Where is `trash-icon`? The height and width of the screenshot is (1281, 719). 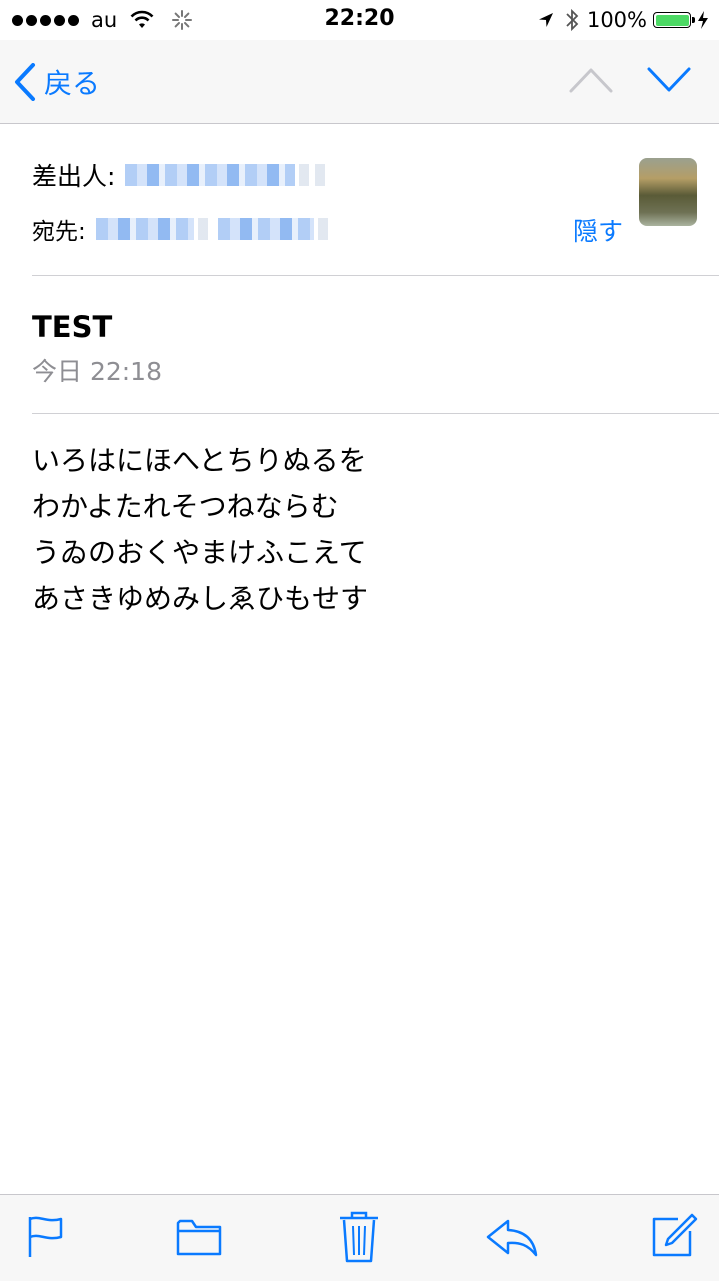
trash-icon is located at coordinates (359, 1237).